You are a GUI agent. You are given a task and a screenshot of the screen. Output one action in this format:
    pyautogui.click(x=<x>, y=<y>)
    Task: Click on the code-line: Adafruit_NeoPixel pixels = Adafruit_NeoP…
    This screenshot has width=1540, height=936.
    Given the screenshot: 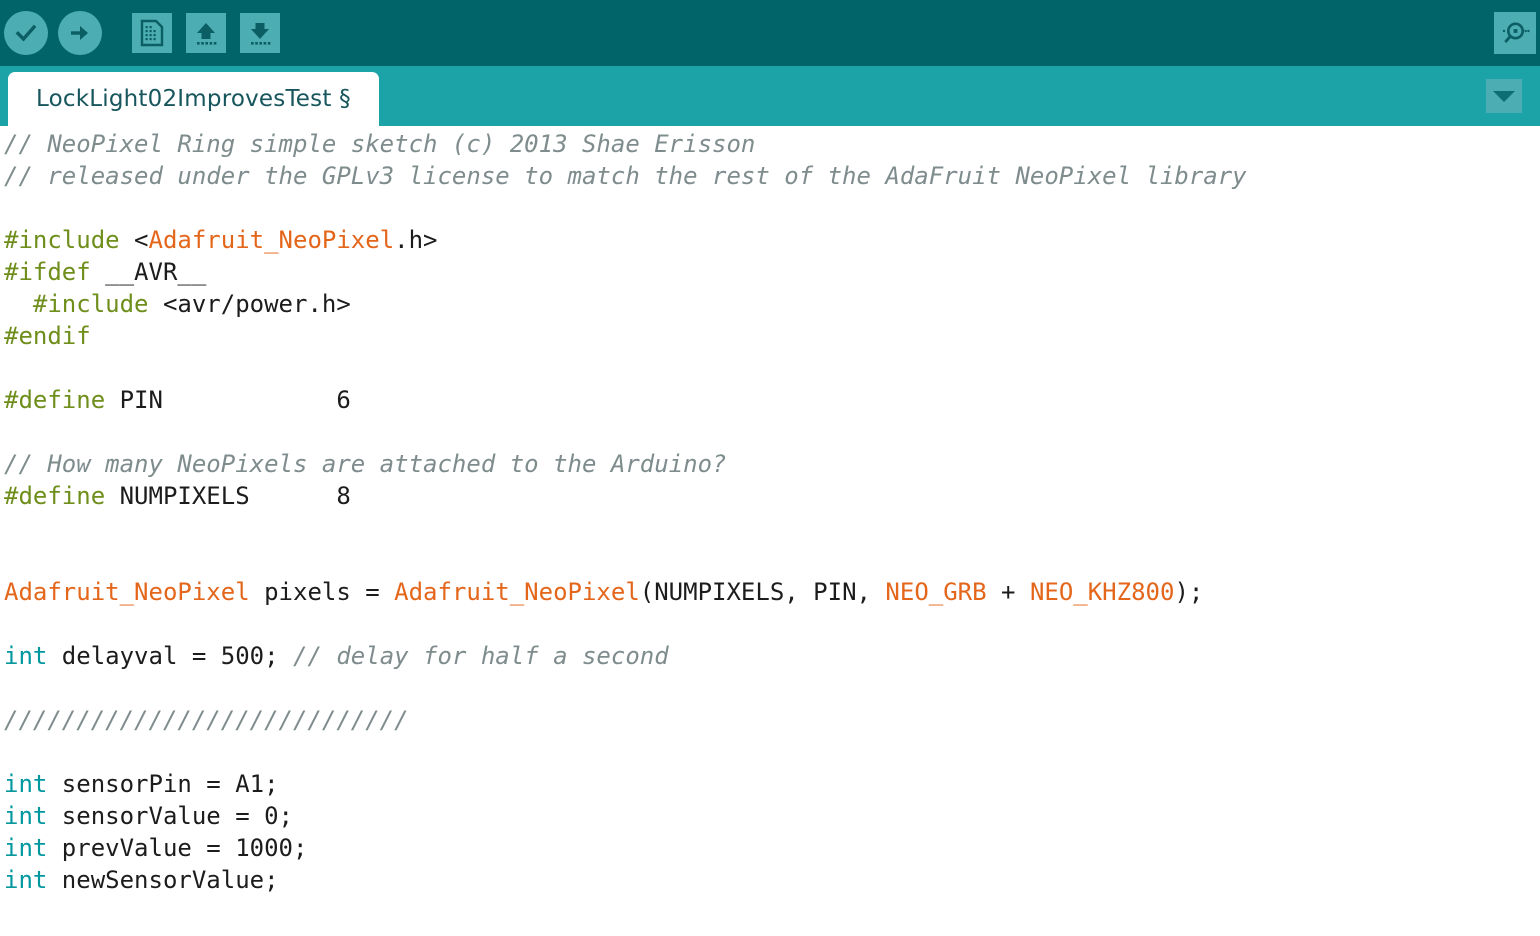 What is the action you would take?
    pyautogui.click(x=772, y=592)
    